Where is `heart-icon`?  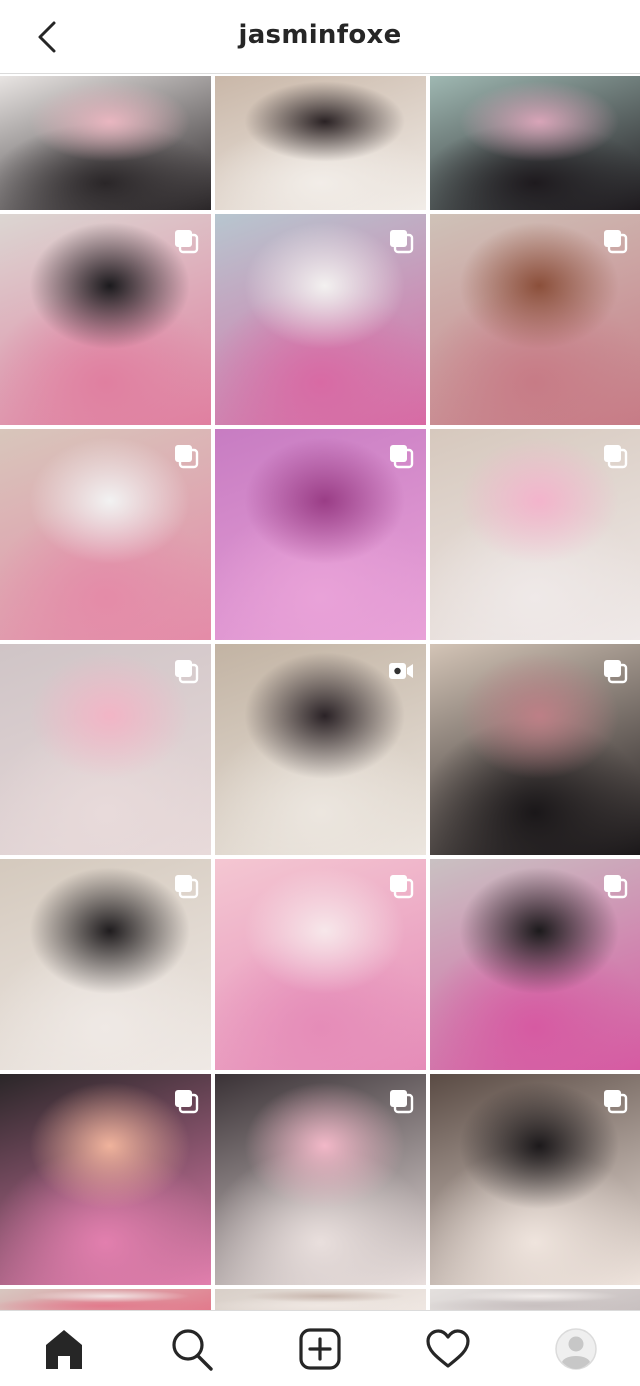 heart-icon is located at coordinates (448, 1348).